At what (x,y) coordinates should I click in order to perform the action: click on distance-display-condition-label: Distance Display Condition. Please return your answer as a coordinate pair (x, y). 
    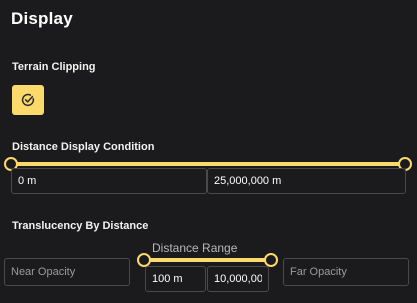
    Looking at the image, I should click on (83, 147).